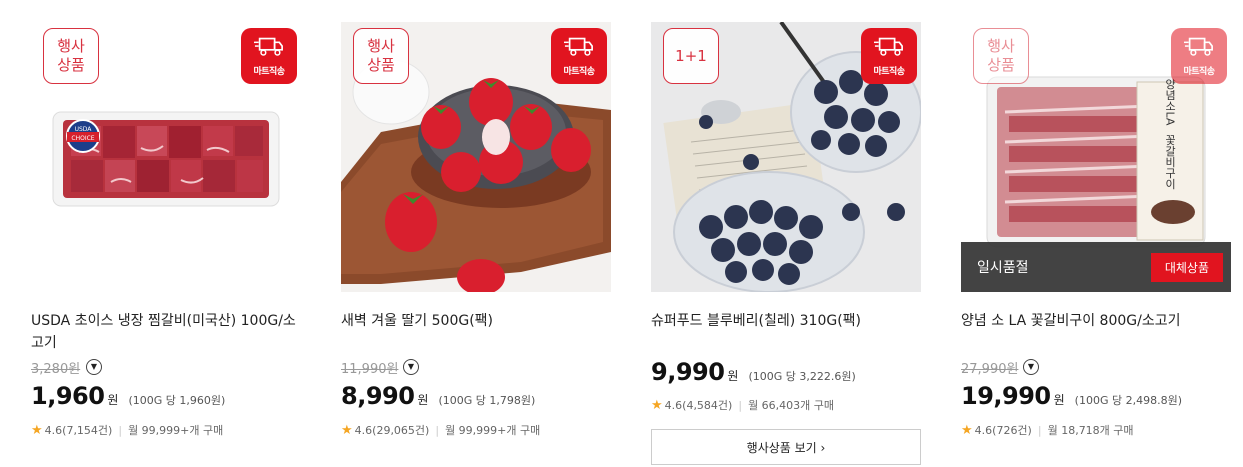 Image resolution: width=1243 pixels, height=467 pixels. I want to click on price-value: 8,990, so click(378, 396).